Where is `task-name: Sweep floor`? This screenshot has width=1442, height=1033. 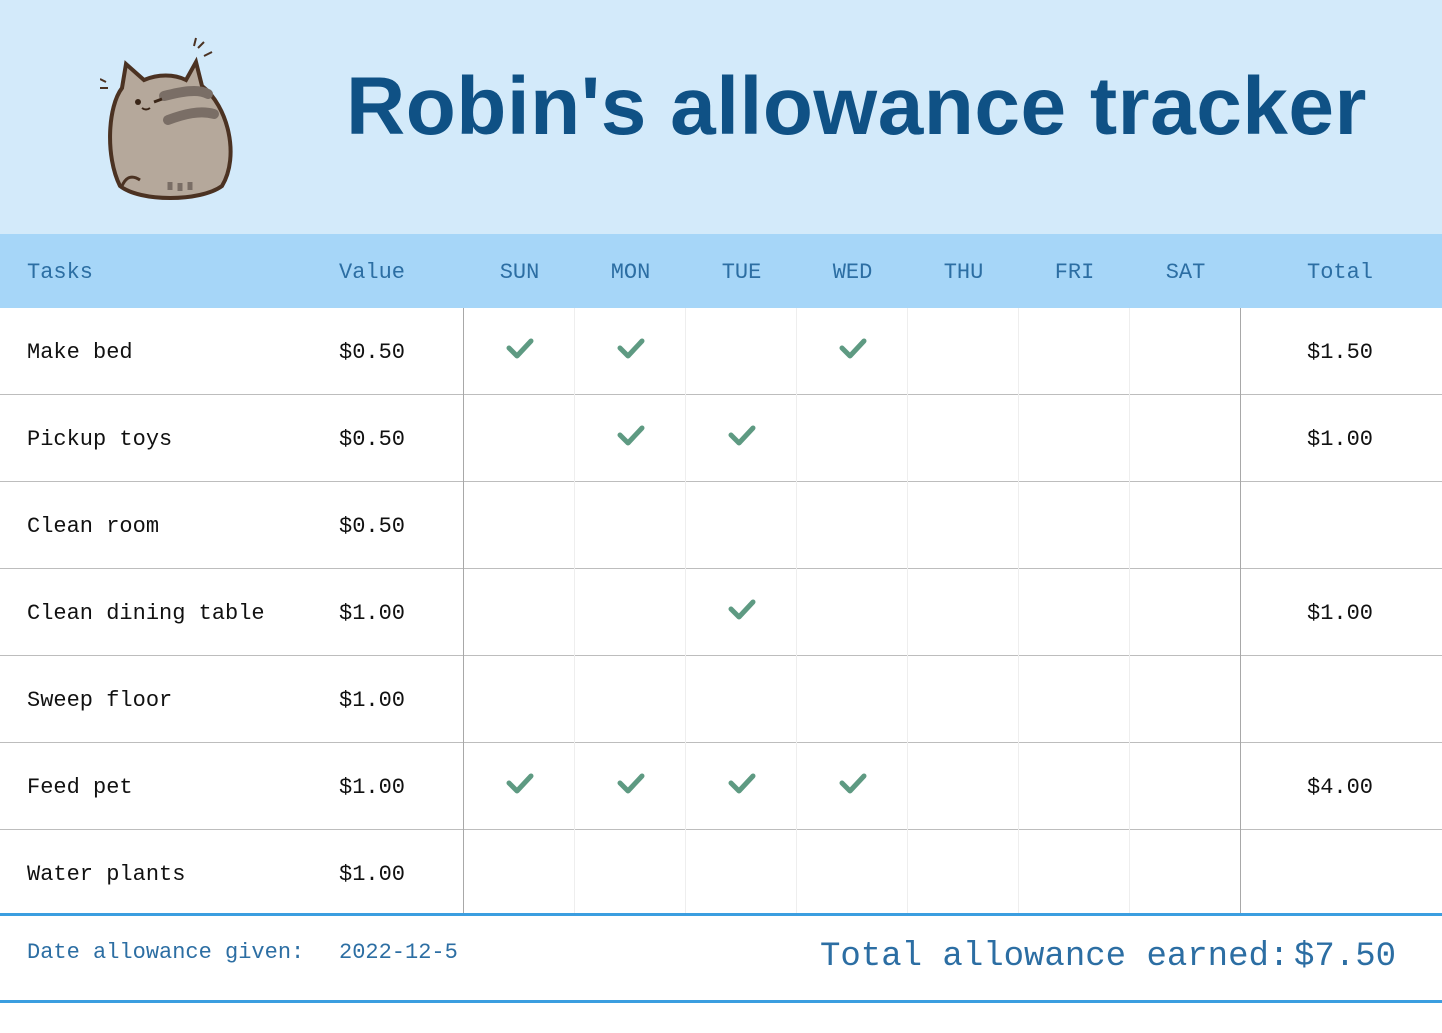
task-name: Sweep floor is located at coordinates (99, 699).